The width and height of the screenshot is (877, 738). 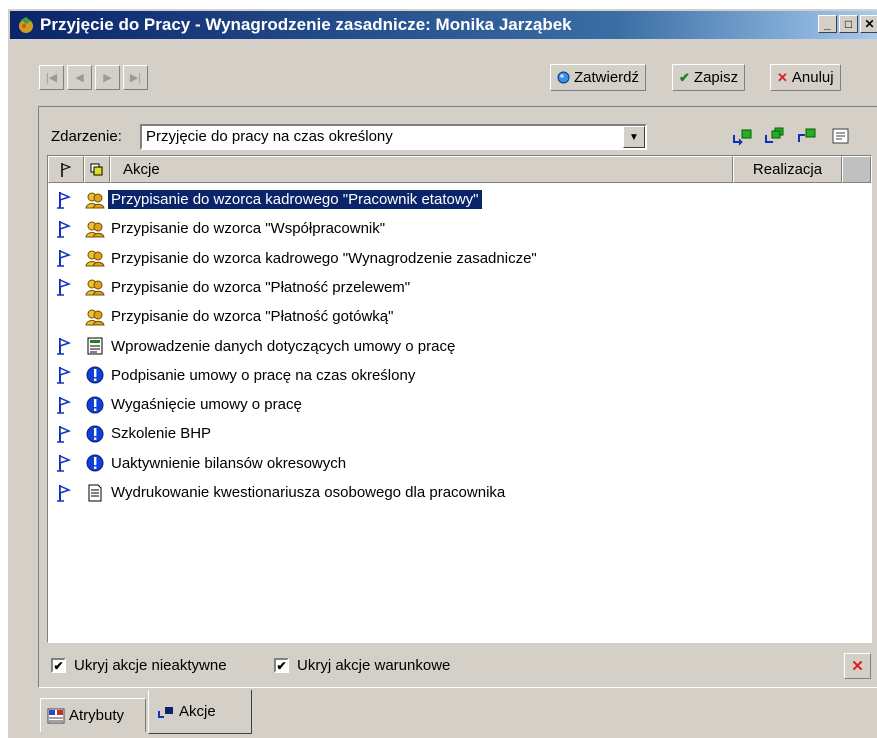 I want to click on hide-inactive-option: ✔ Ukryj akcje nieaktywne, so click(x=139, y=665).